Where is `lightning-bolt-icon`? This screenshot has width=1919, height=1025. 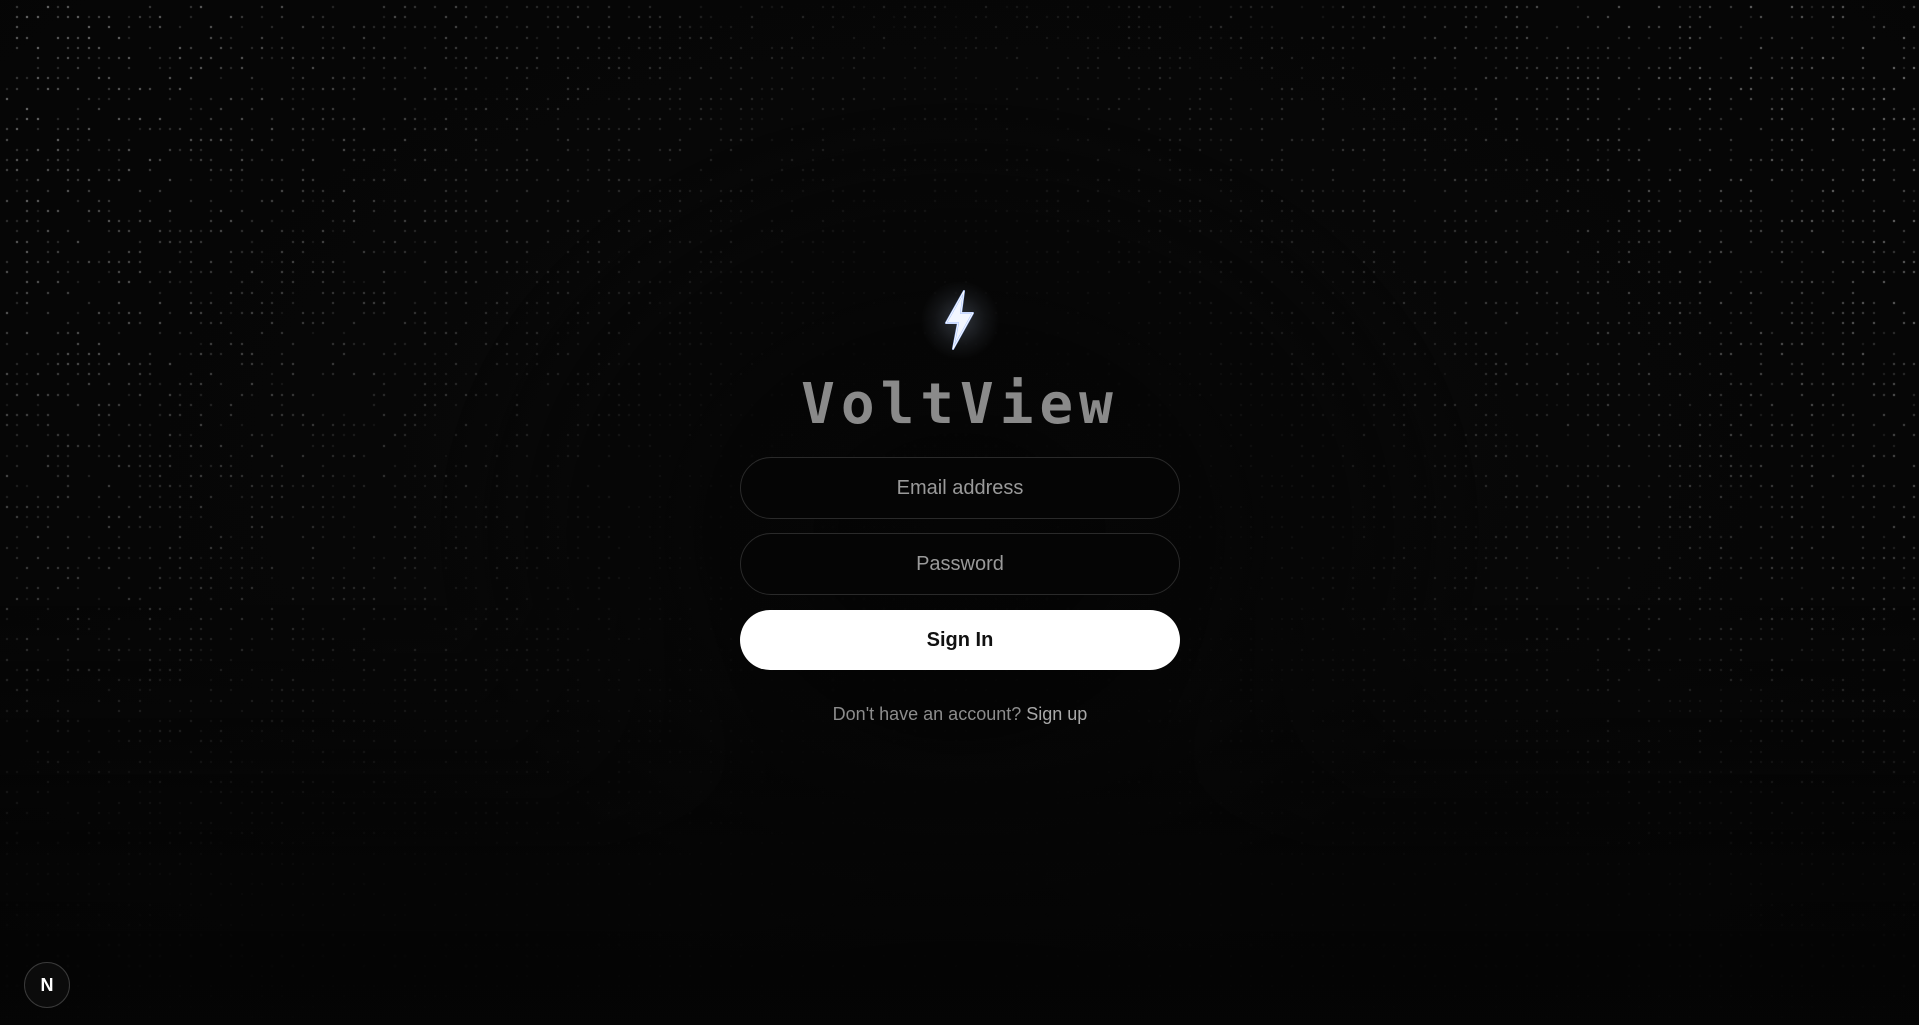
lightning-bolt-icon is located at coordinates (959, 320).